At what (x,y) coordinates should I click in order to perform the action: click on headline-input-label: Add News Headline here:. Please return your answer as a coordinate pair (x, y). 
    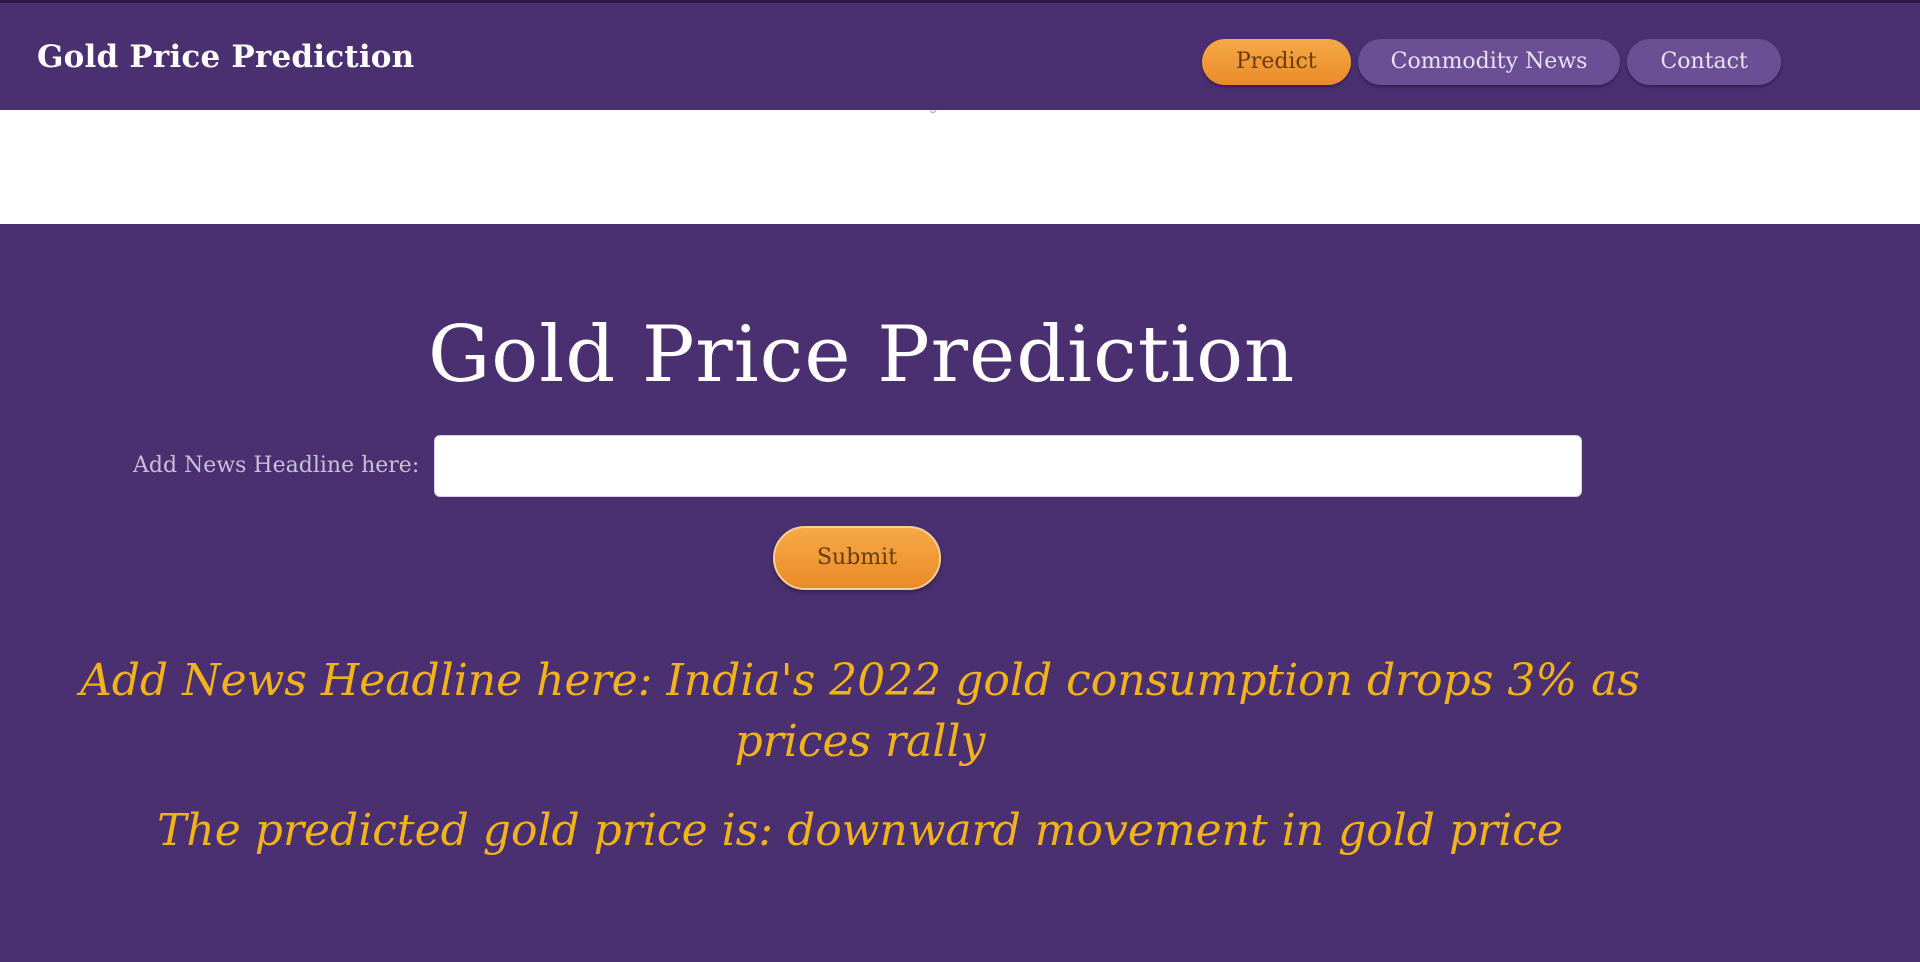
    Looking at the image, I should click on (276, 465).